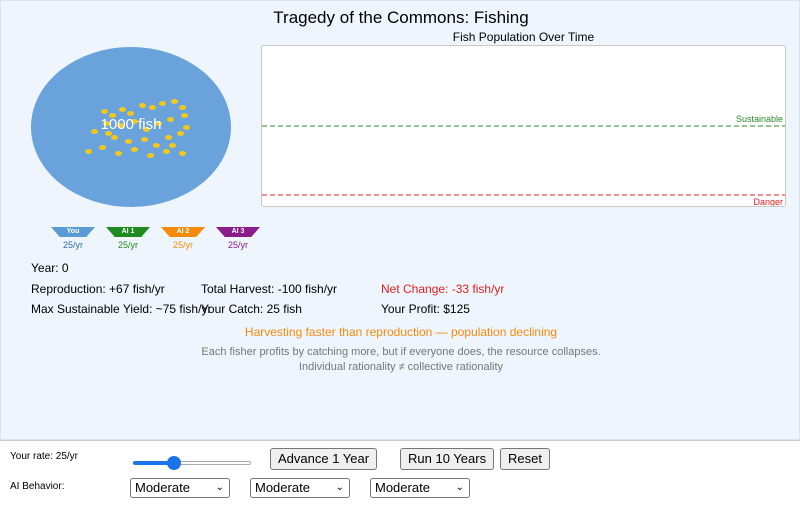 The height and width of the screenshot is (522, 800). I want to click on fisher-you: You 25/yr, so click(73, 238).